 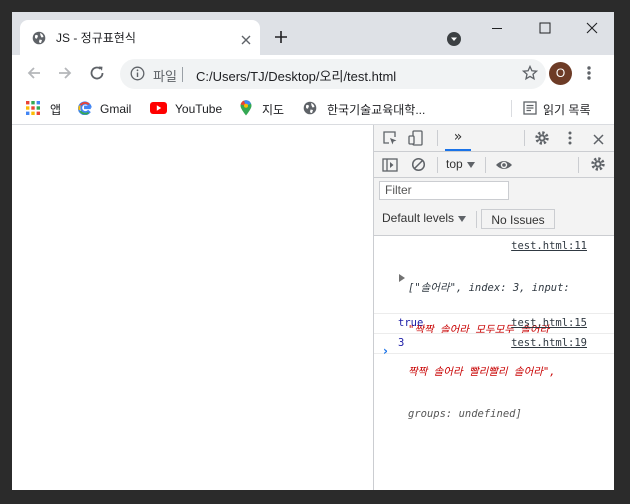 What do you see at coordinates (454, 164) in the screenshot?
I see `context-value: top` at bounding box center [454, 164].